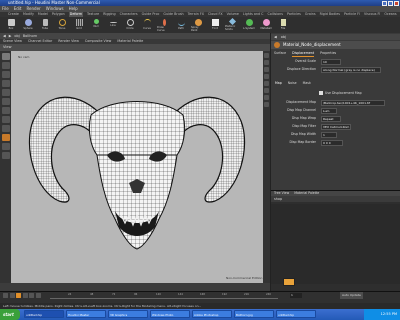 Image resolution: width=400 pixels, height=320 pixels. I want to click on use-displacement-checkbox, so click(321, 93).